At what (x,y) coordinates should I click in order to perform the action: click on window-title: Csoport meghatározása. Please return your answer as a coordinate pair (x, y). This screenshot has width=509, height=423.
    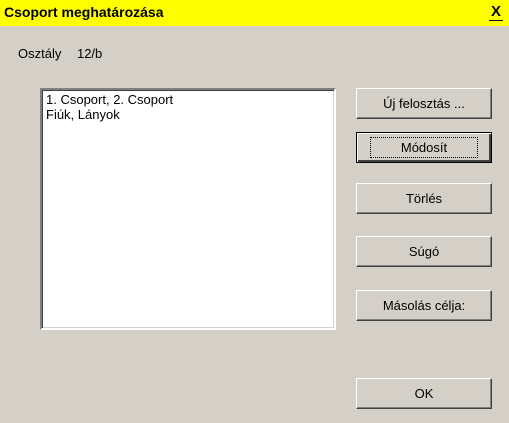
    Looking at the image, I should click on (84, 12).